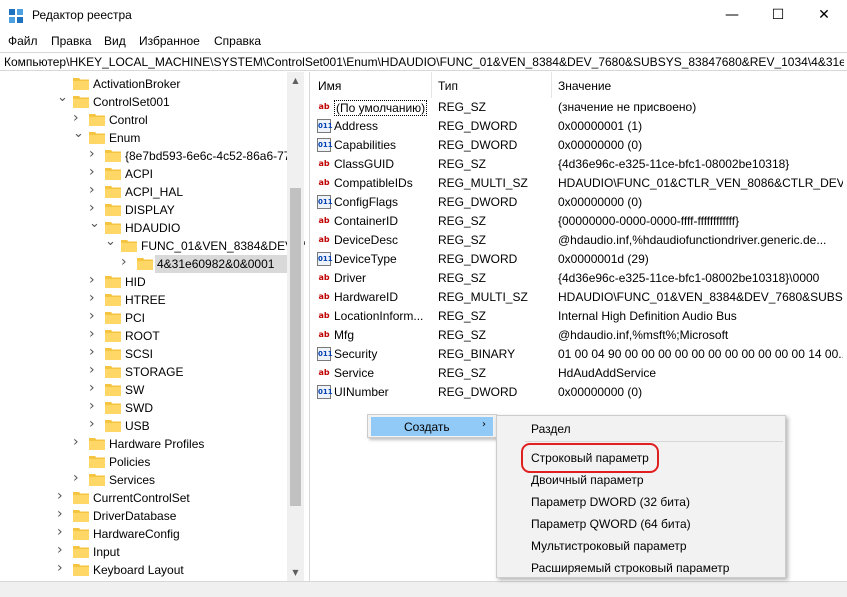  I want to click on column-header-value: Значение, so click(699, 85).